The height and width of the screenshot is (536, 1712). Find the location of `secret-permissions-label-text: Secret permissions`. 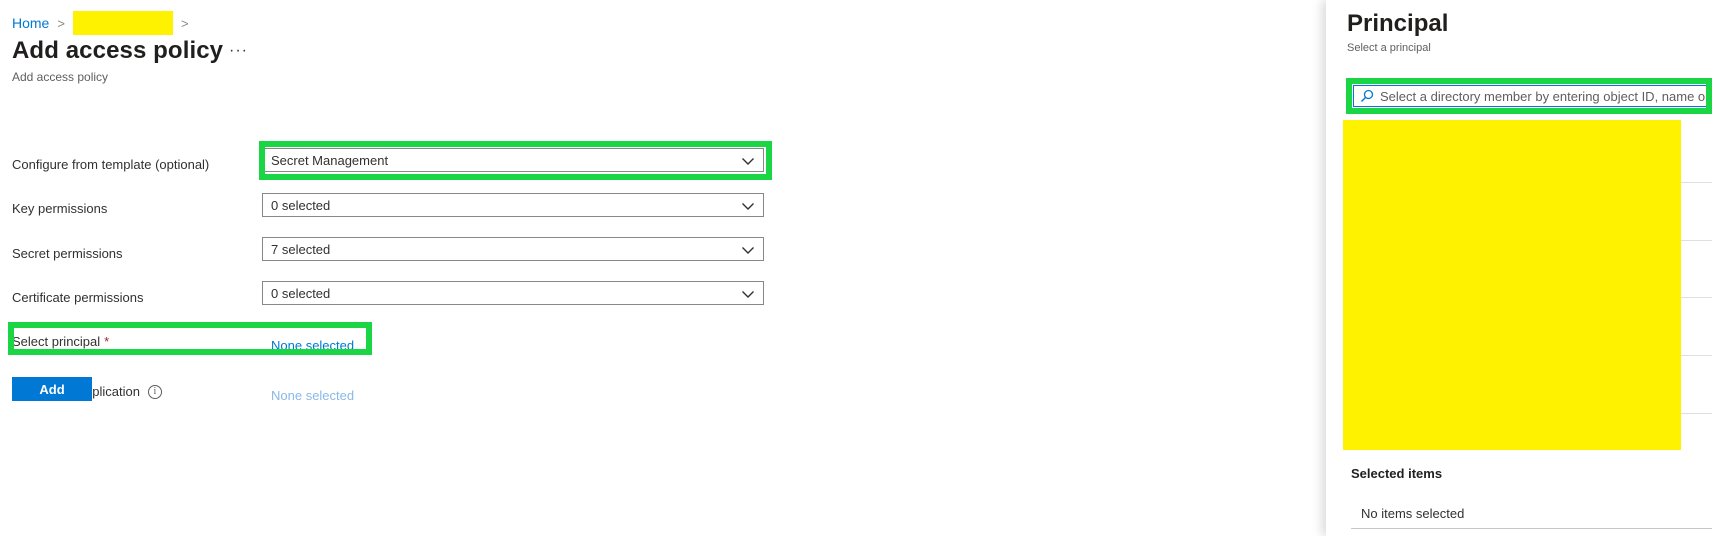

secret-permissions-label-text: Secret permissions is located at coordinates (67, 253).